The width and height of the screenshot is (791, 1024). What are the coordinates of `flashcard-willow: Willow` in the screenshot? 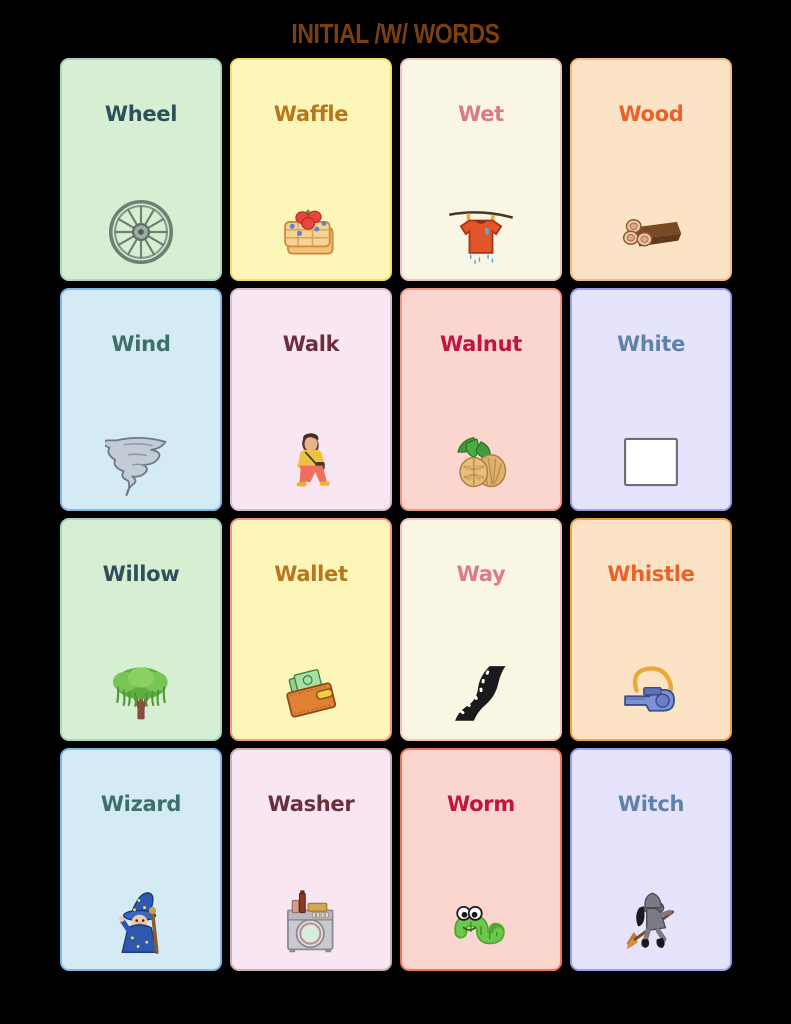 It's located at (141, 629).